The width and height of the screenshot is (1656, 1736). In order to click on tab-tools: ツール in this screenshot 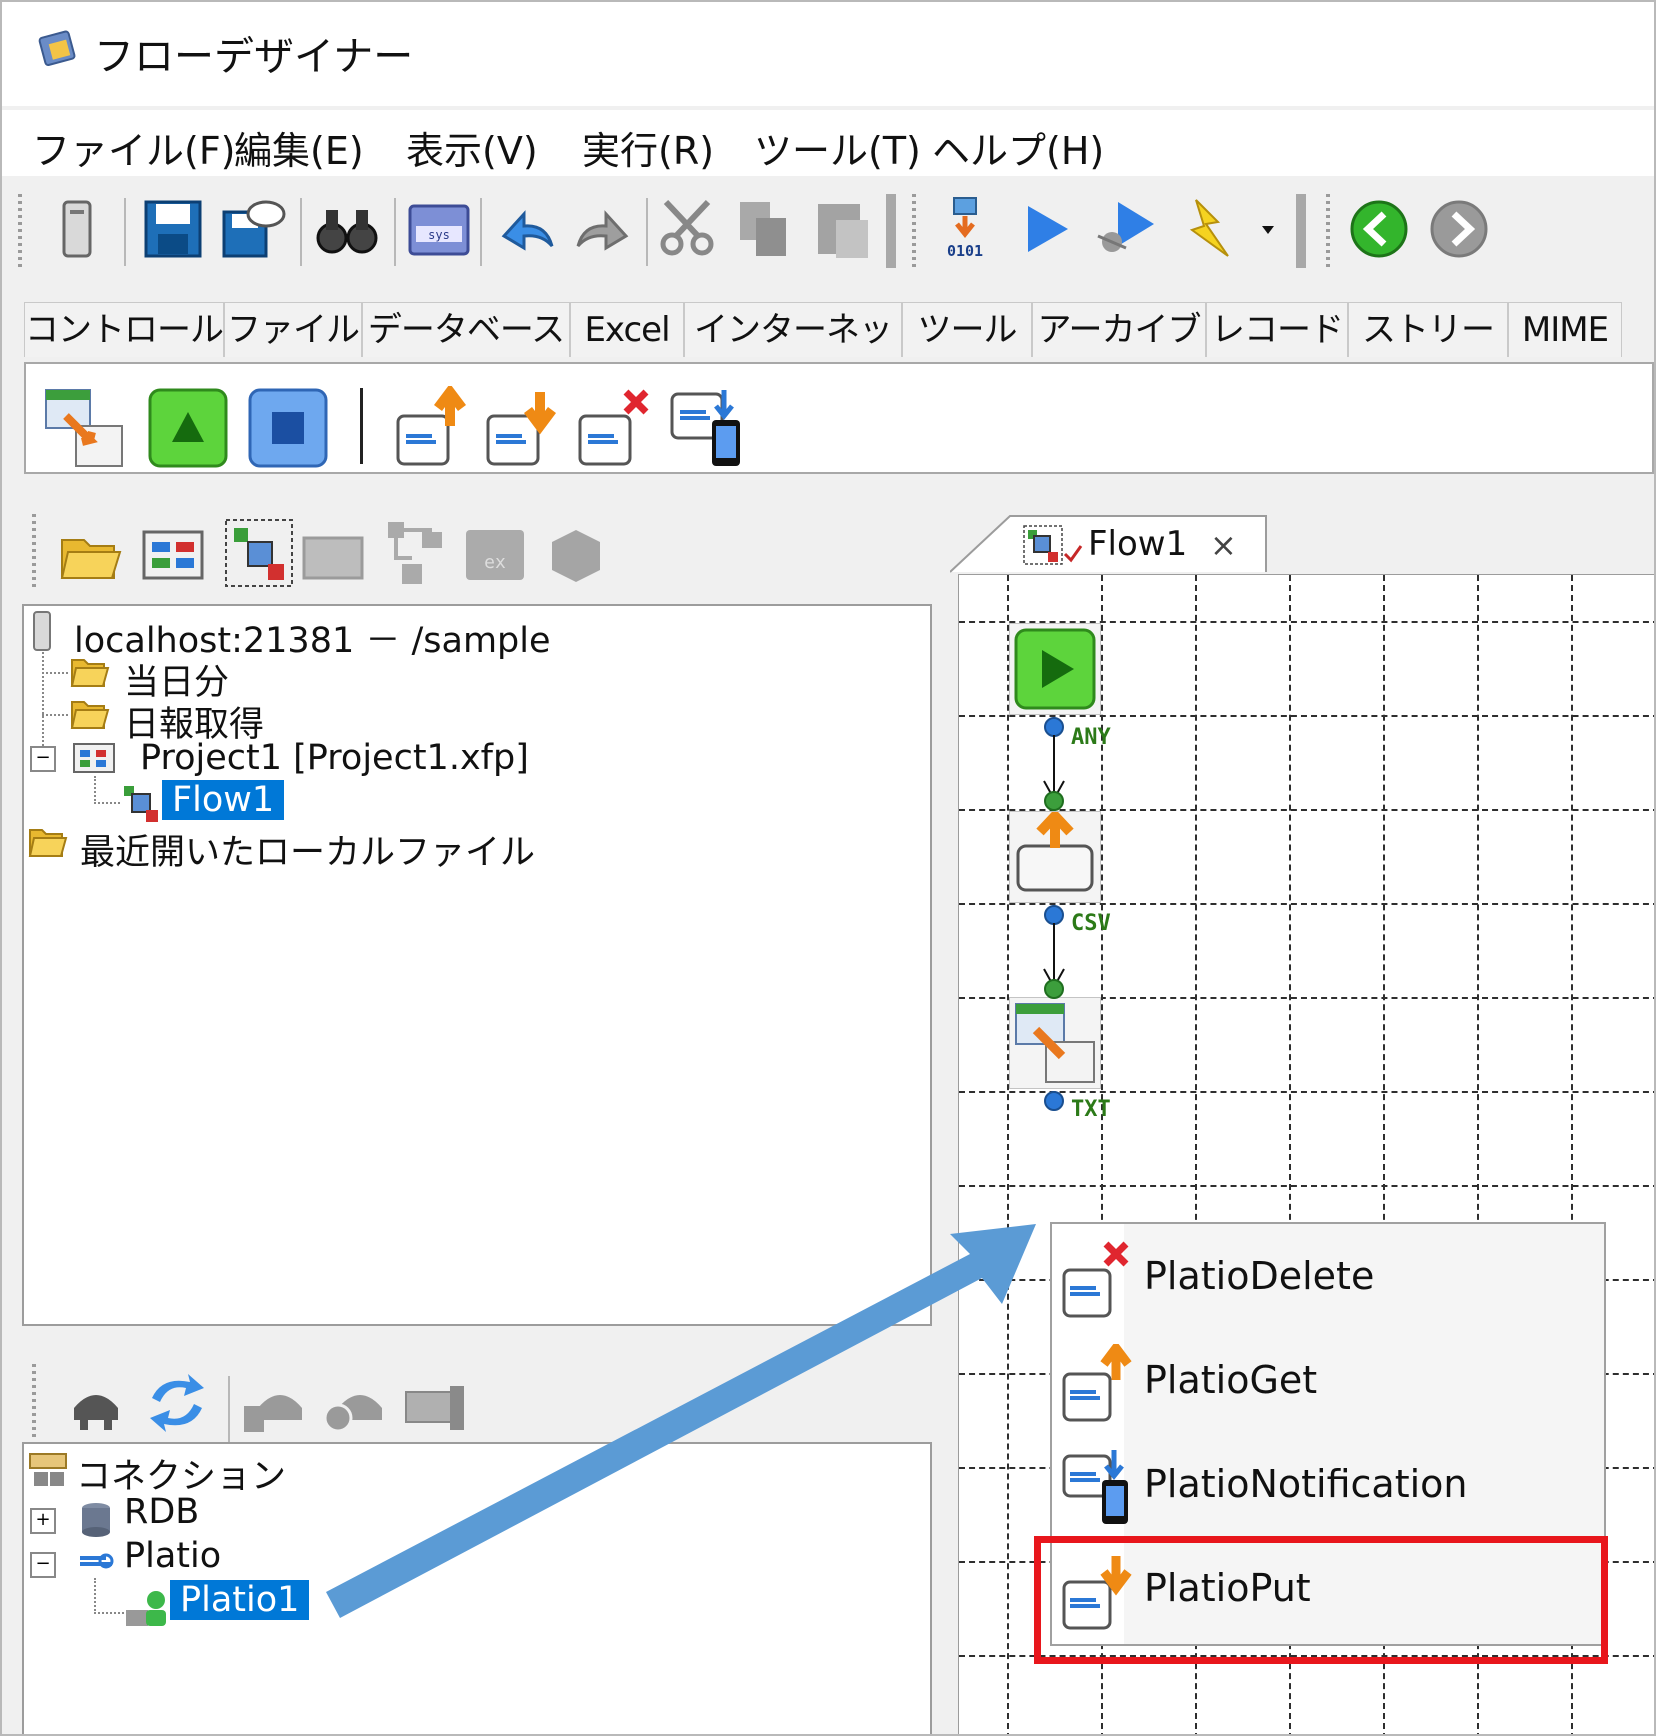, I will do `click(967, 329)`.